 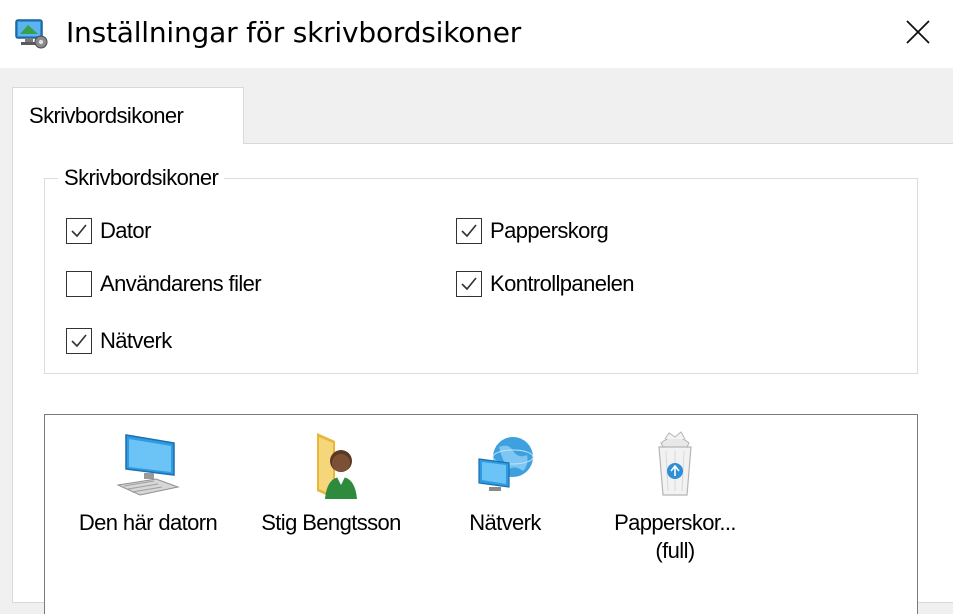 What do you see at coordinates (136, 340) in the screenshot?
I see `checkbox-label: Nätverk` at bounding box center [136, 340].